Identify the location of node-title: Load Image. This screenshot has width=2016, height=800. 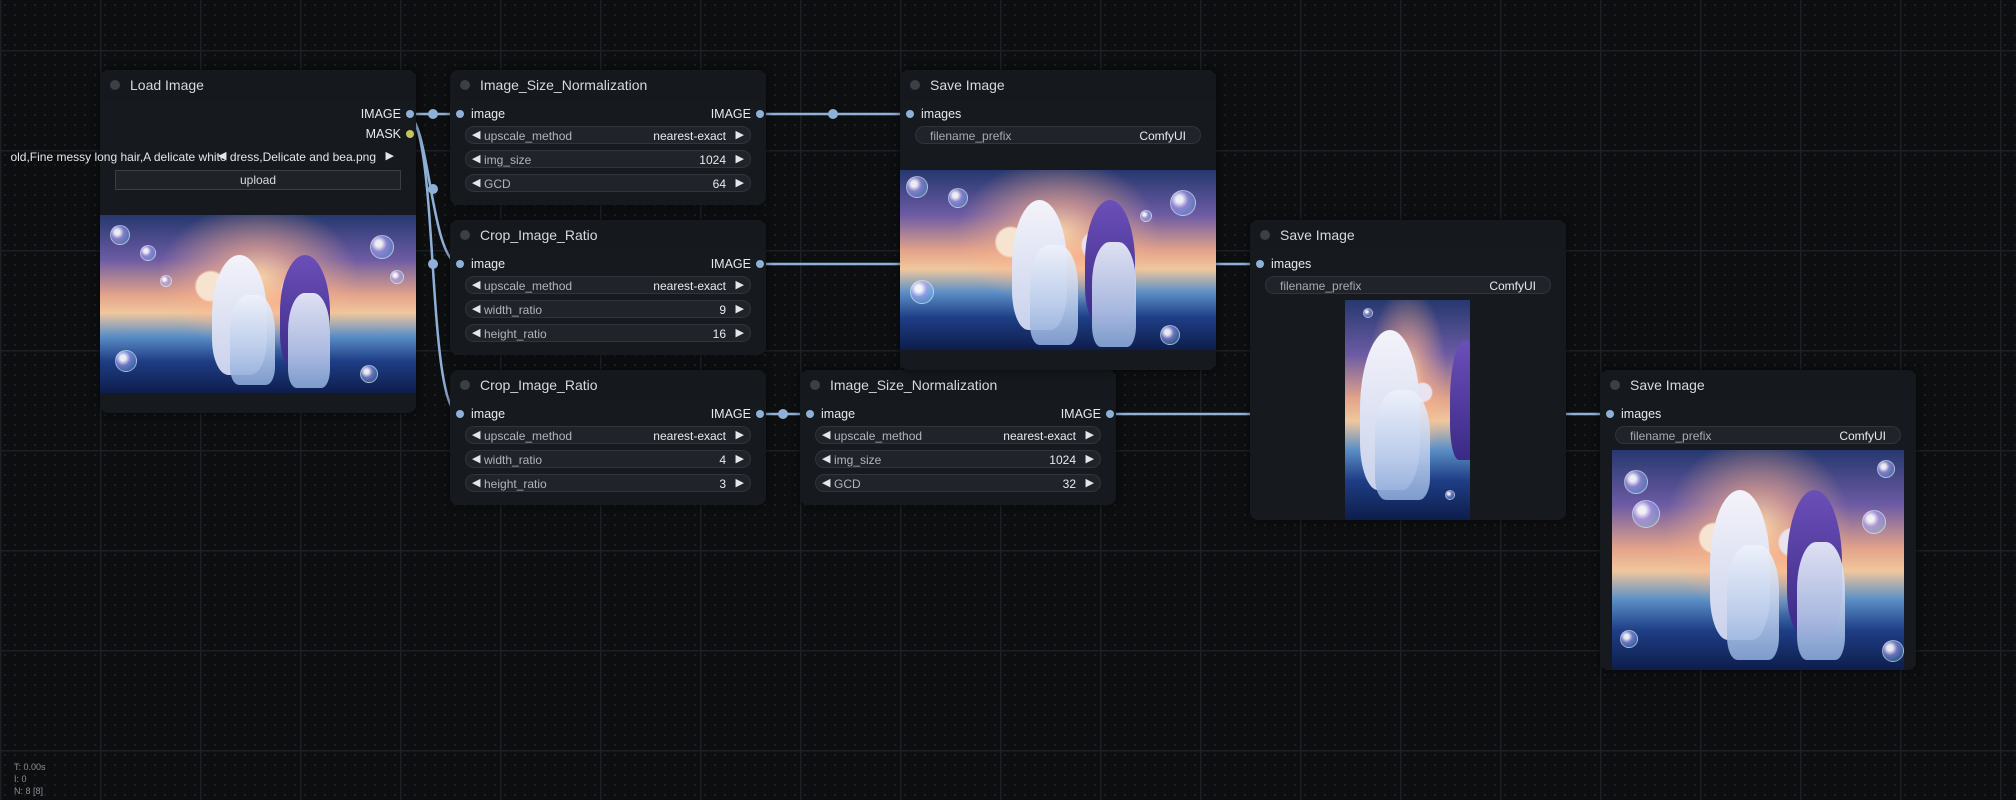
(167, 85).